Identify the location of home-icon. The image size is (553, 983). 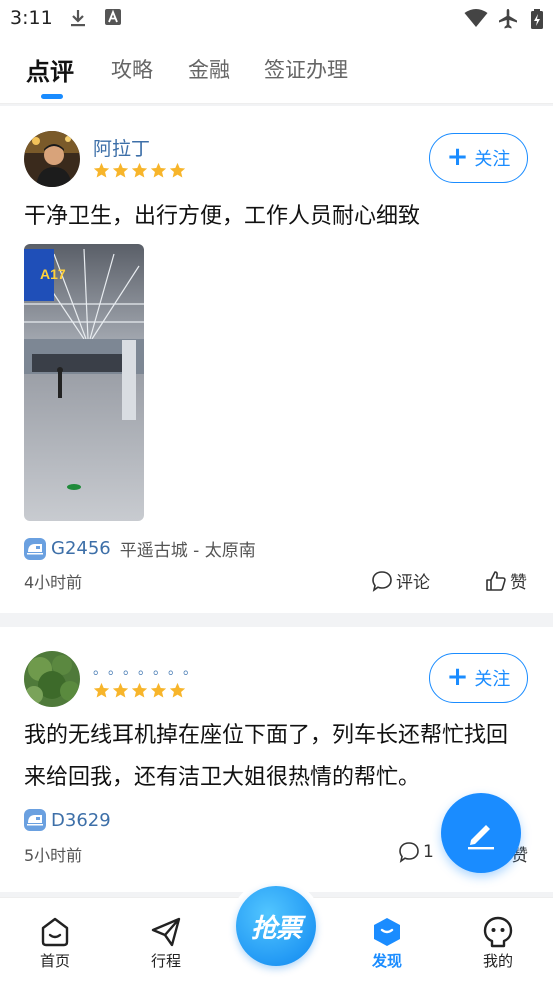
(55, 932).